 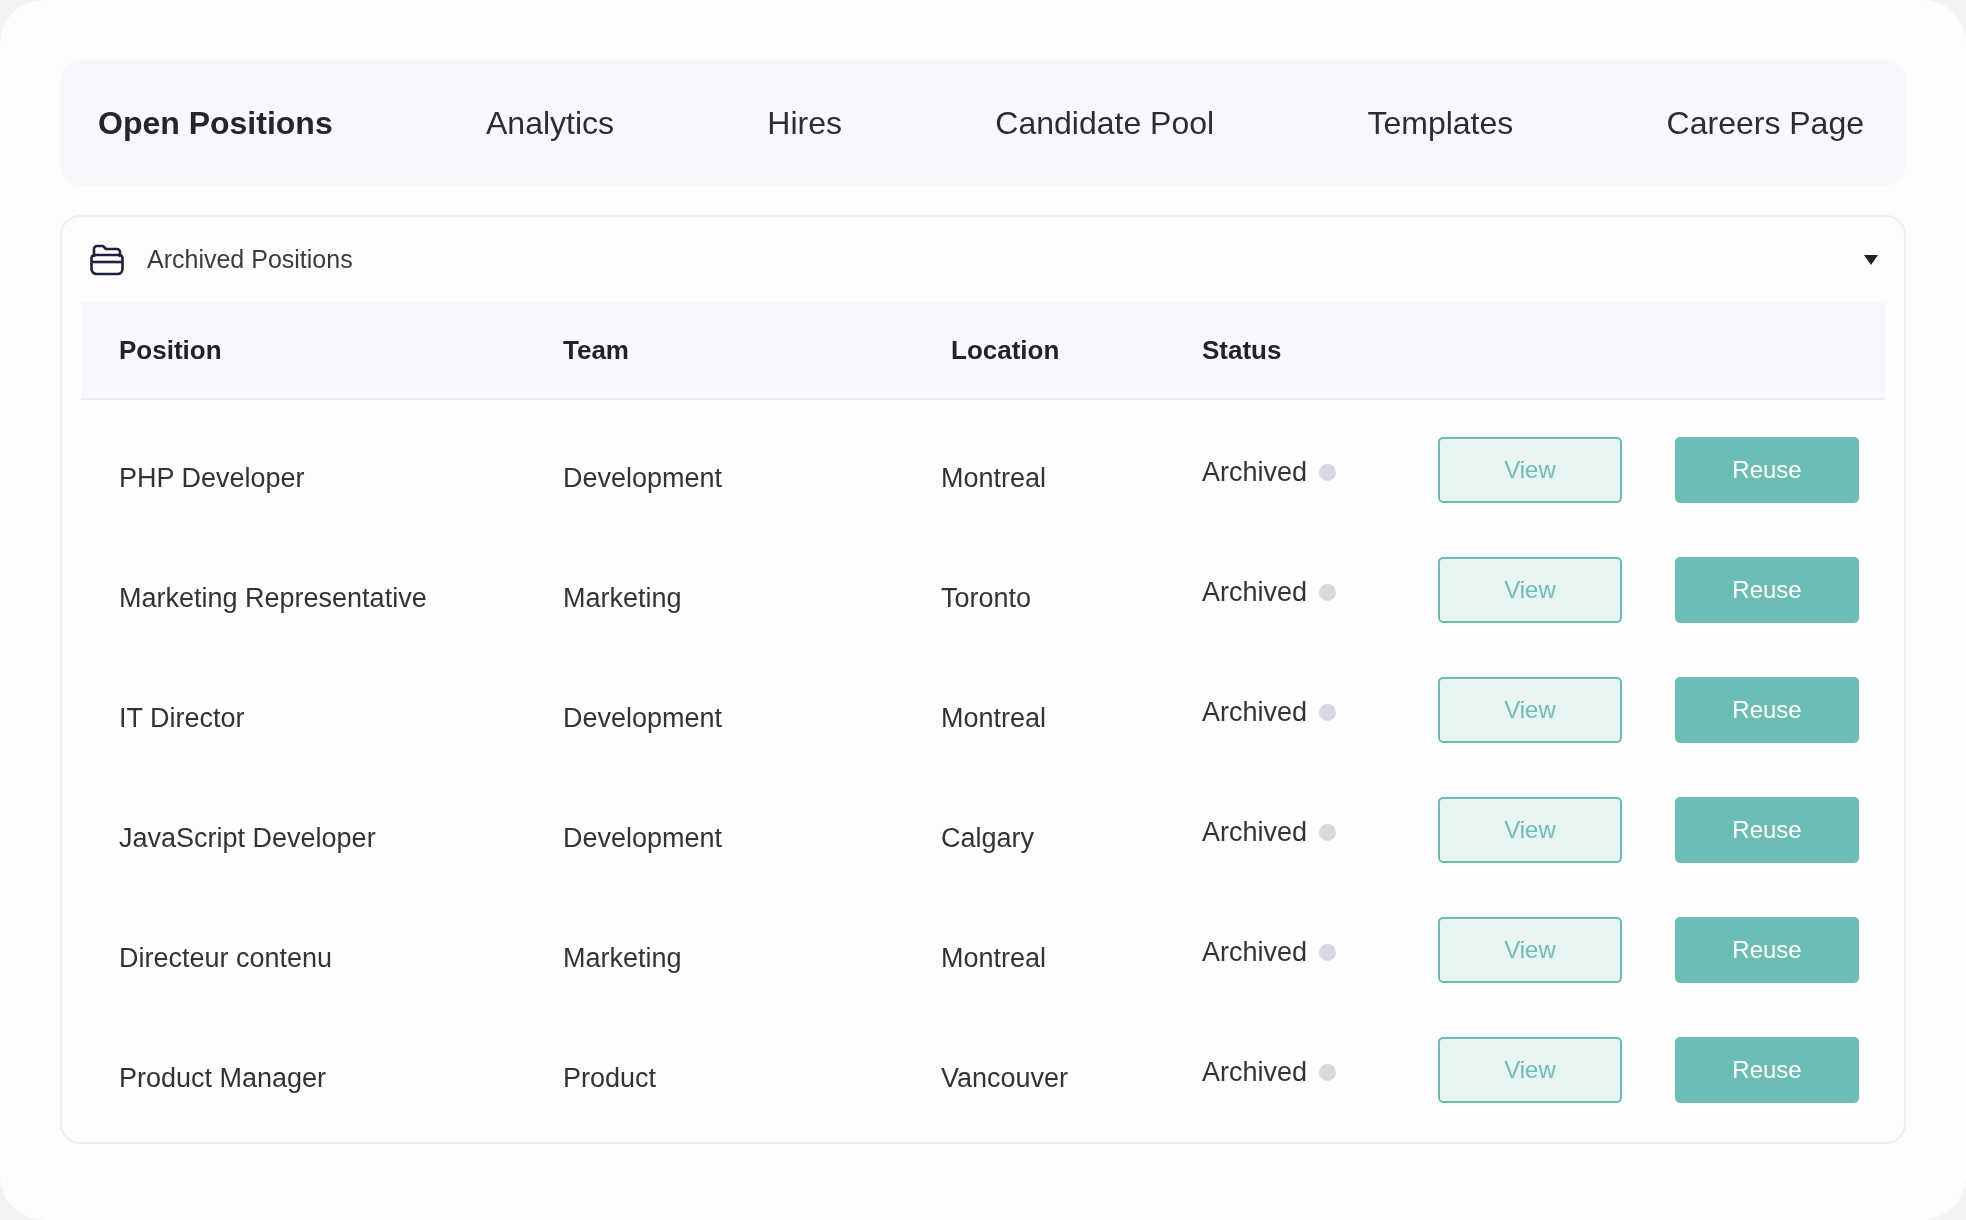 I want to click on table-cell-text: PHP Developer, so click(x=212, y=477).